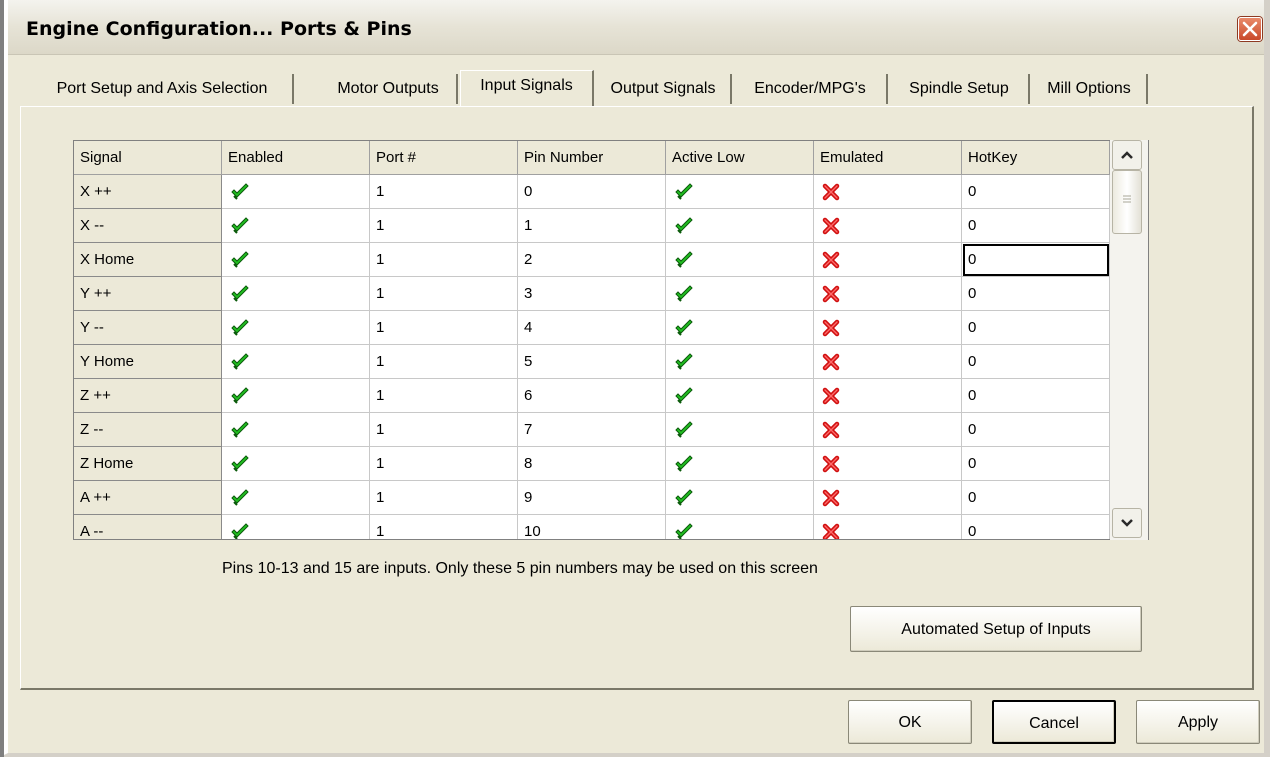 The image size is (1270, 757). Describe the element at coordinates (148, 396) in the screenshot. I see `signal-cell: Z ++` at that location.